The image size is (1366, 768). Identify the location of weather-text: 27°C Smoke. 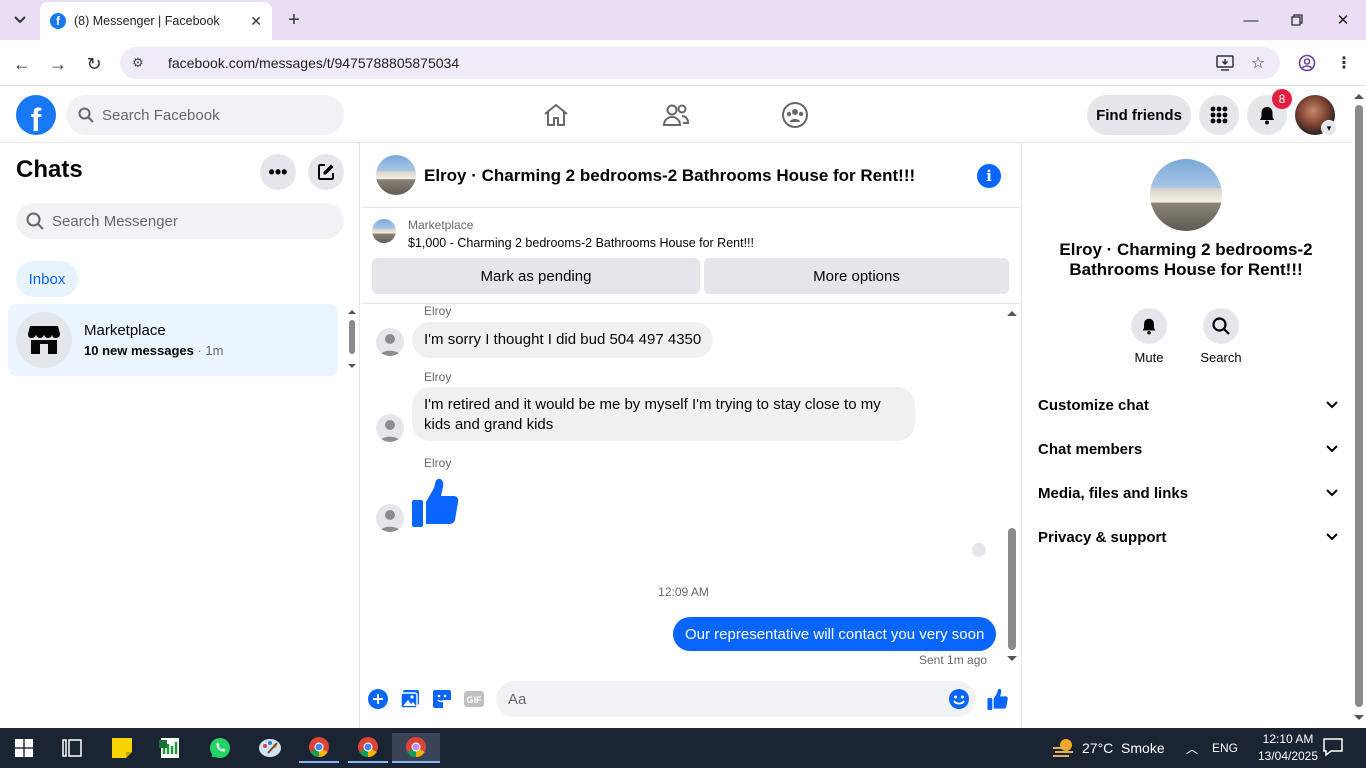
(1123, 748).